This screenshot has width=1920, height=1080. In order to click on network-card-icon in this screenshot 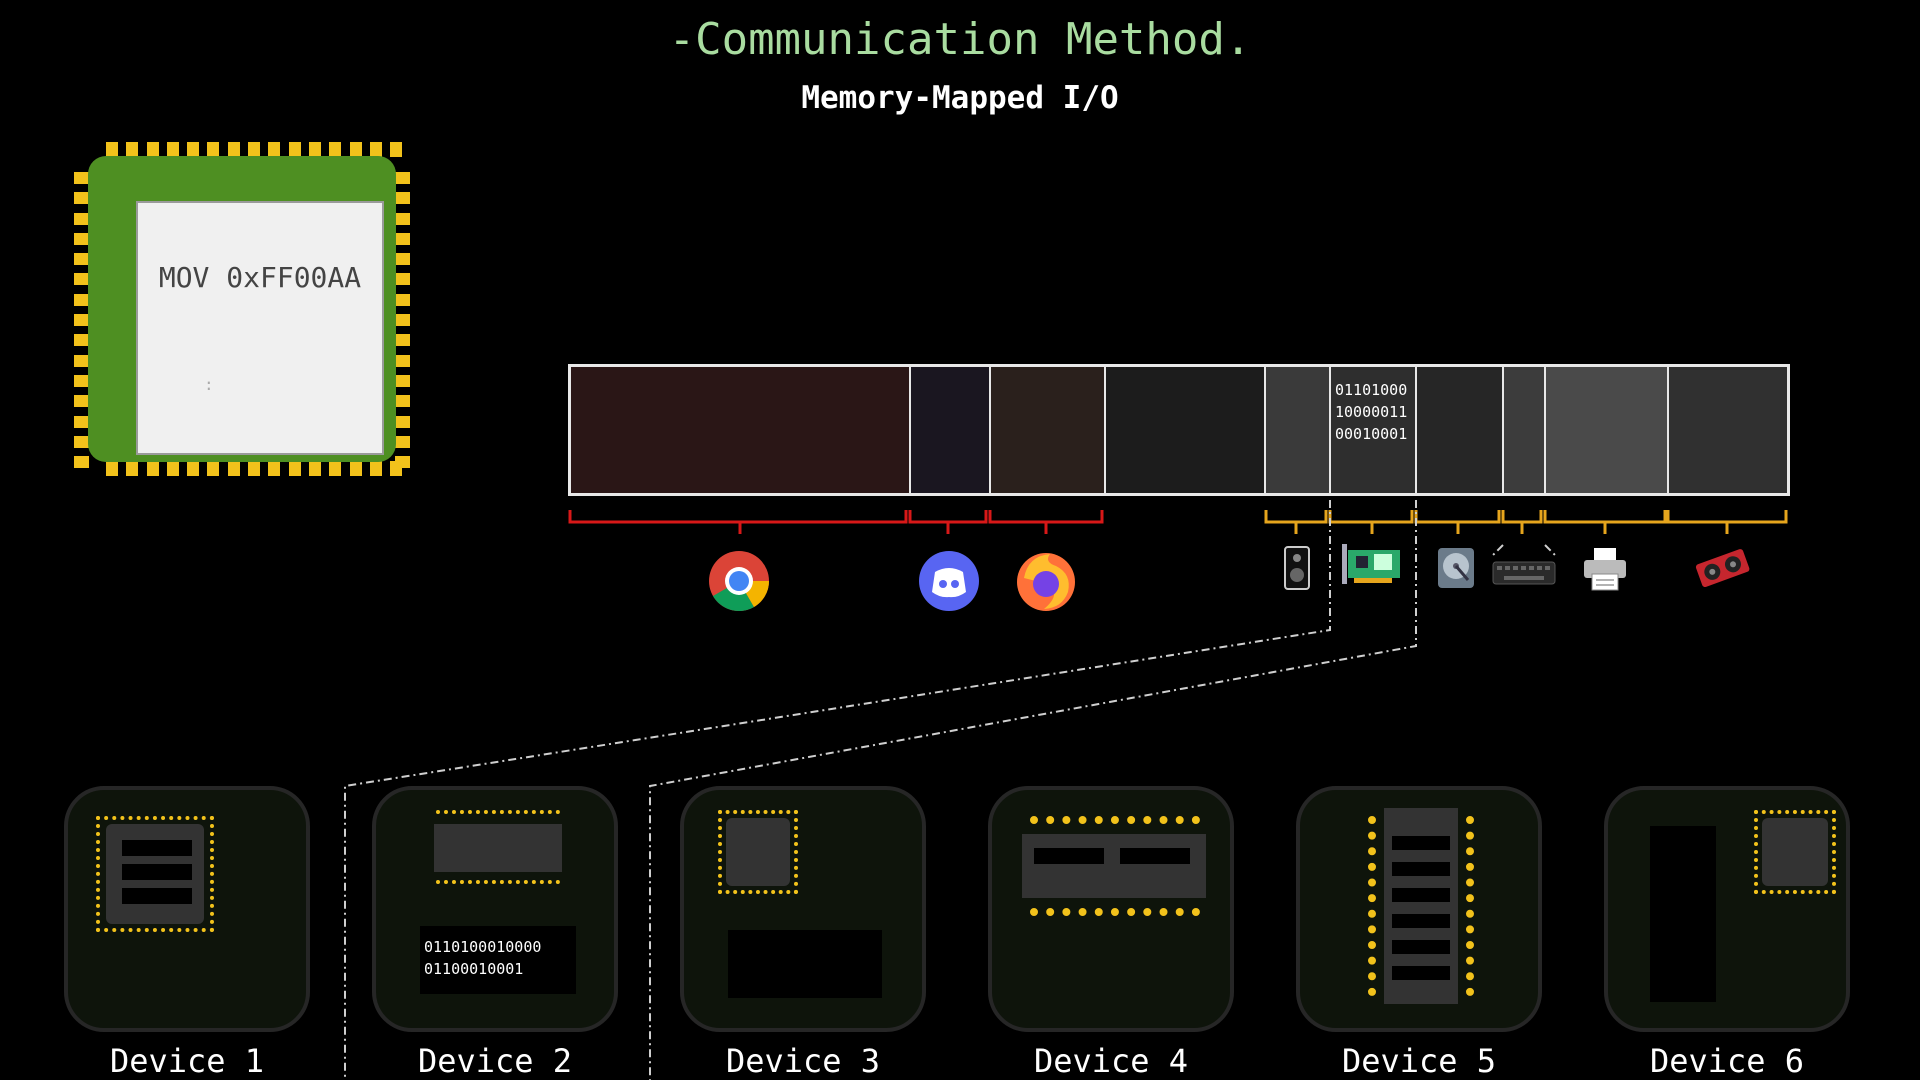, I will do `click(1371, 564)`.